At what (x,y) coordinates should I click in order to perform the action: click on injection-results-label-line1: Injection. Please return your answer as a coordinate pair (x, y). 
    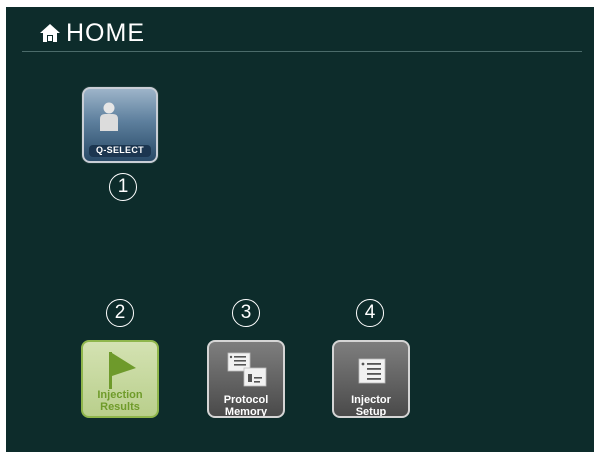
    Looking at the image, I should click on (120, 395).